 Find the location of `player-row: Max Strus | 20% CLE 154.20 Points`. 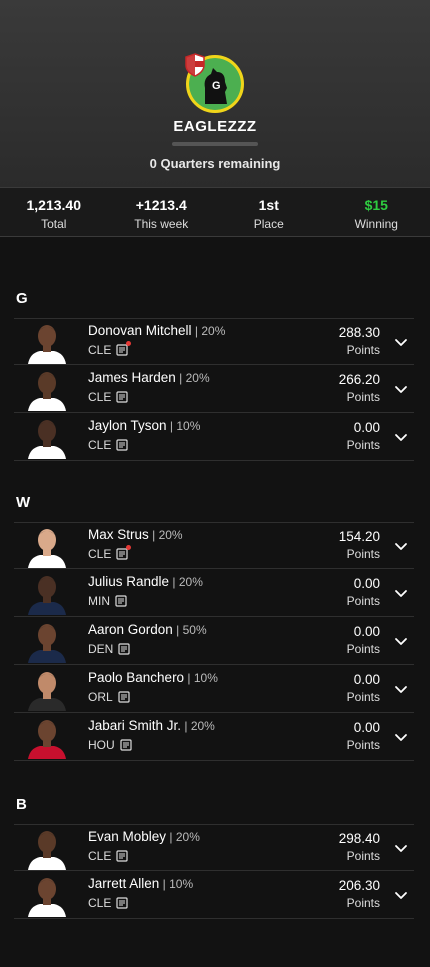

player-row: Max Strus | 20% CLE 154.20 Points is located at coordinates (214, 545).